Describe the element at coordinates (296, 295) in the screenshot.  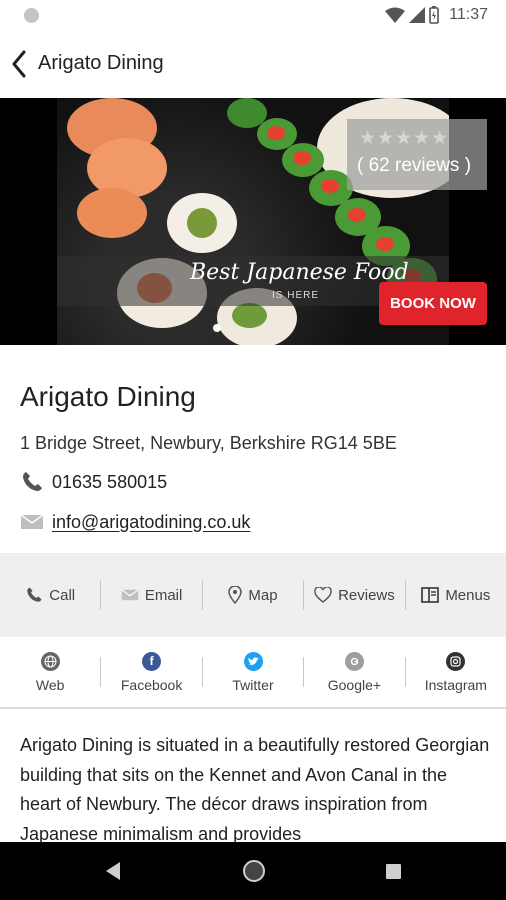
I see `hero-tagline-sub: IS HERE` at that location.